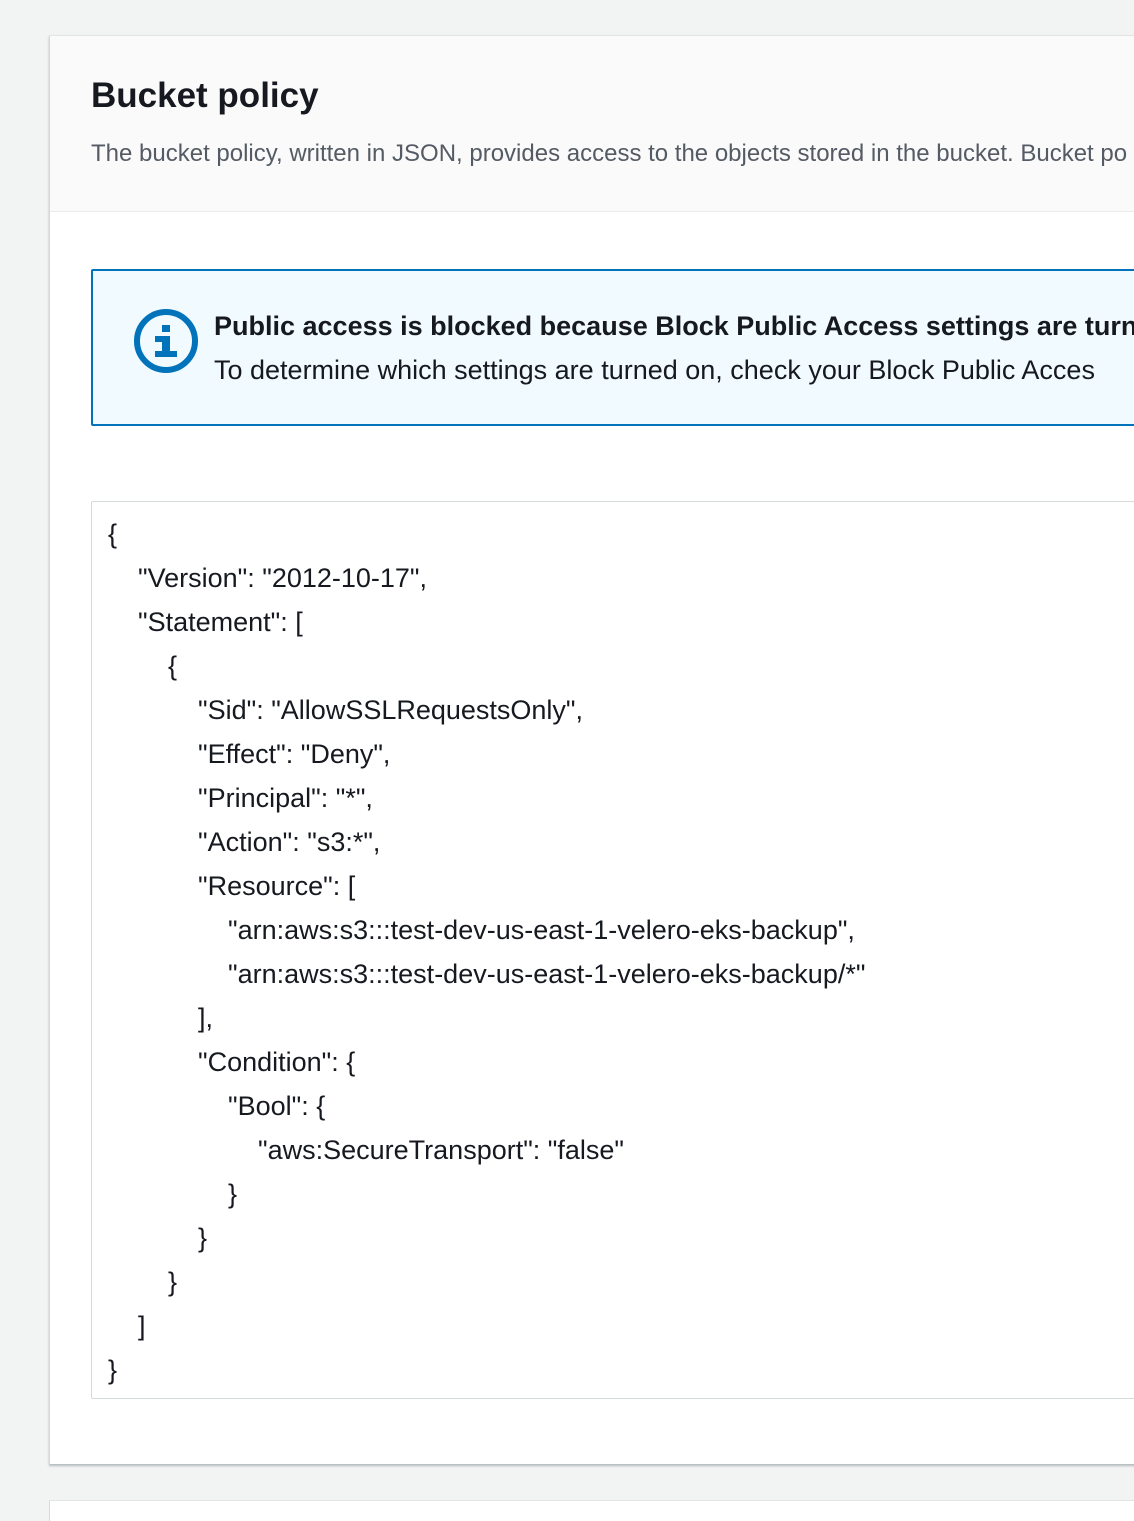 The height and width of the screenshot is (1521, 1134). What do you see at coordinates (205, 95) in the screenshot?
I see `panel-title: Bucket policy` at bounding box center [205, 95].